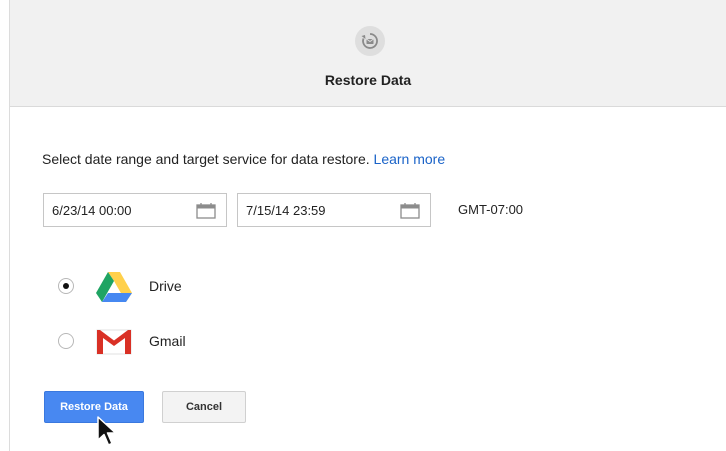  I want to click on restore-icon, so click(370, 41).